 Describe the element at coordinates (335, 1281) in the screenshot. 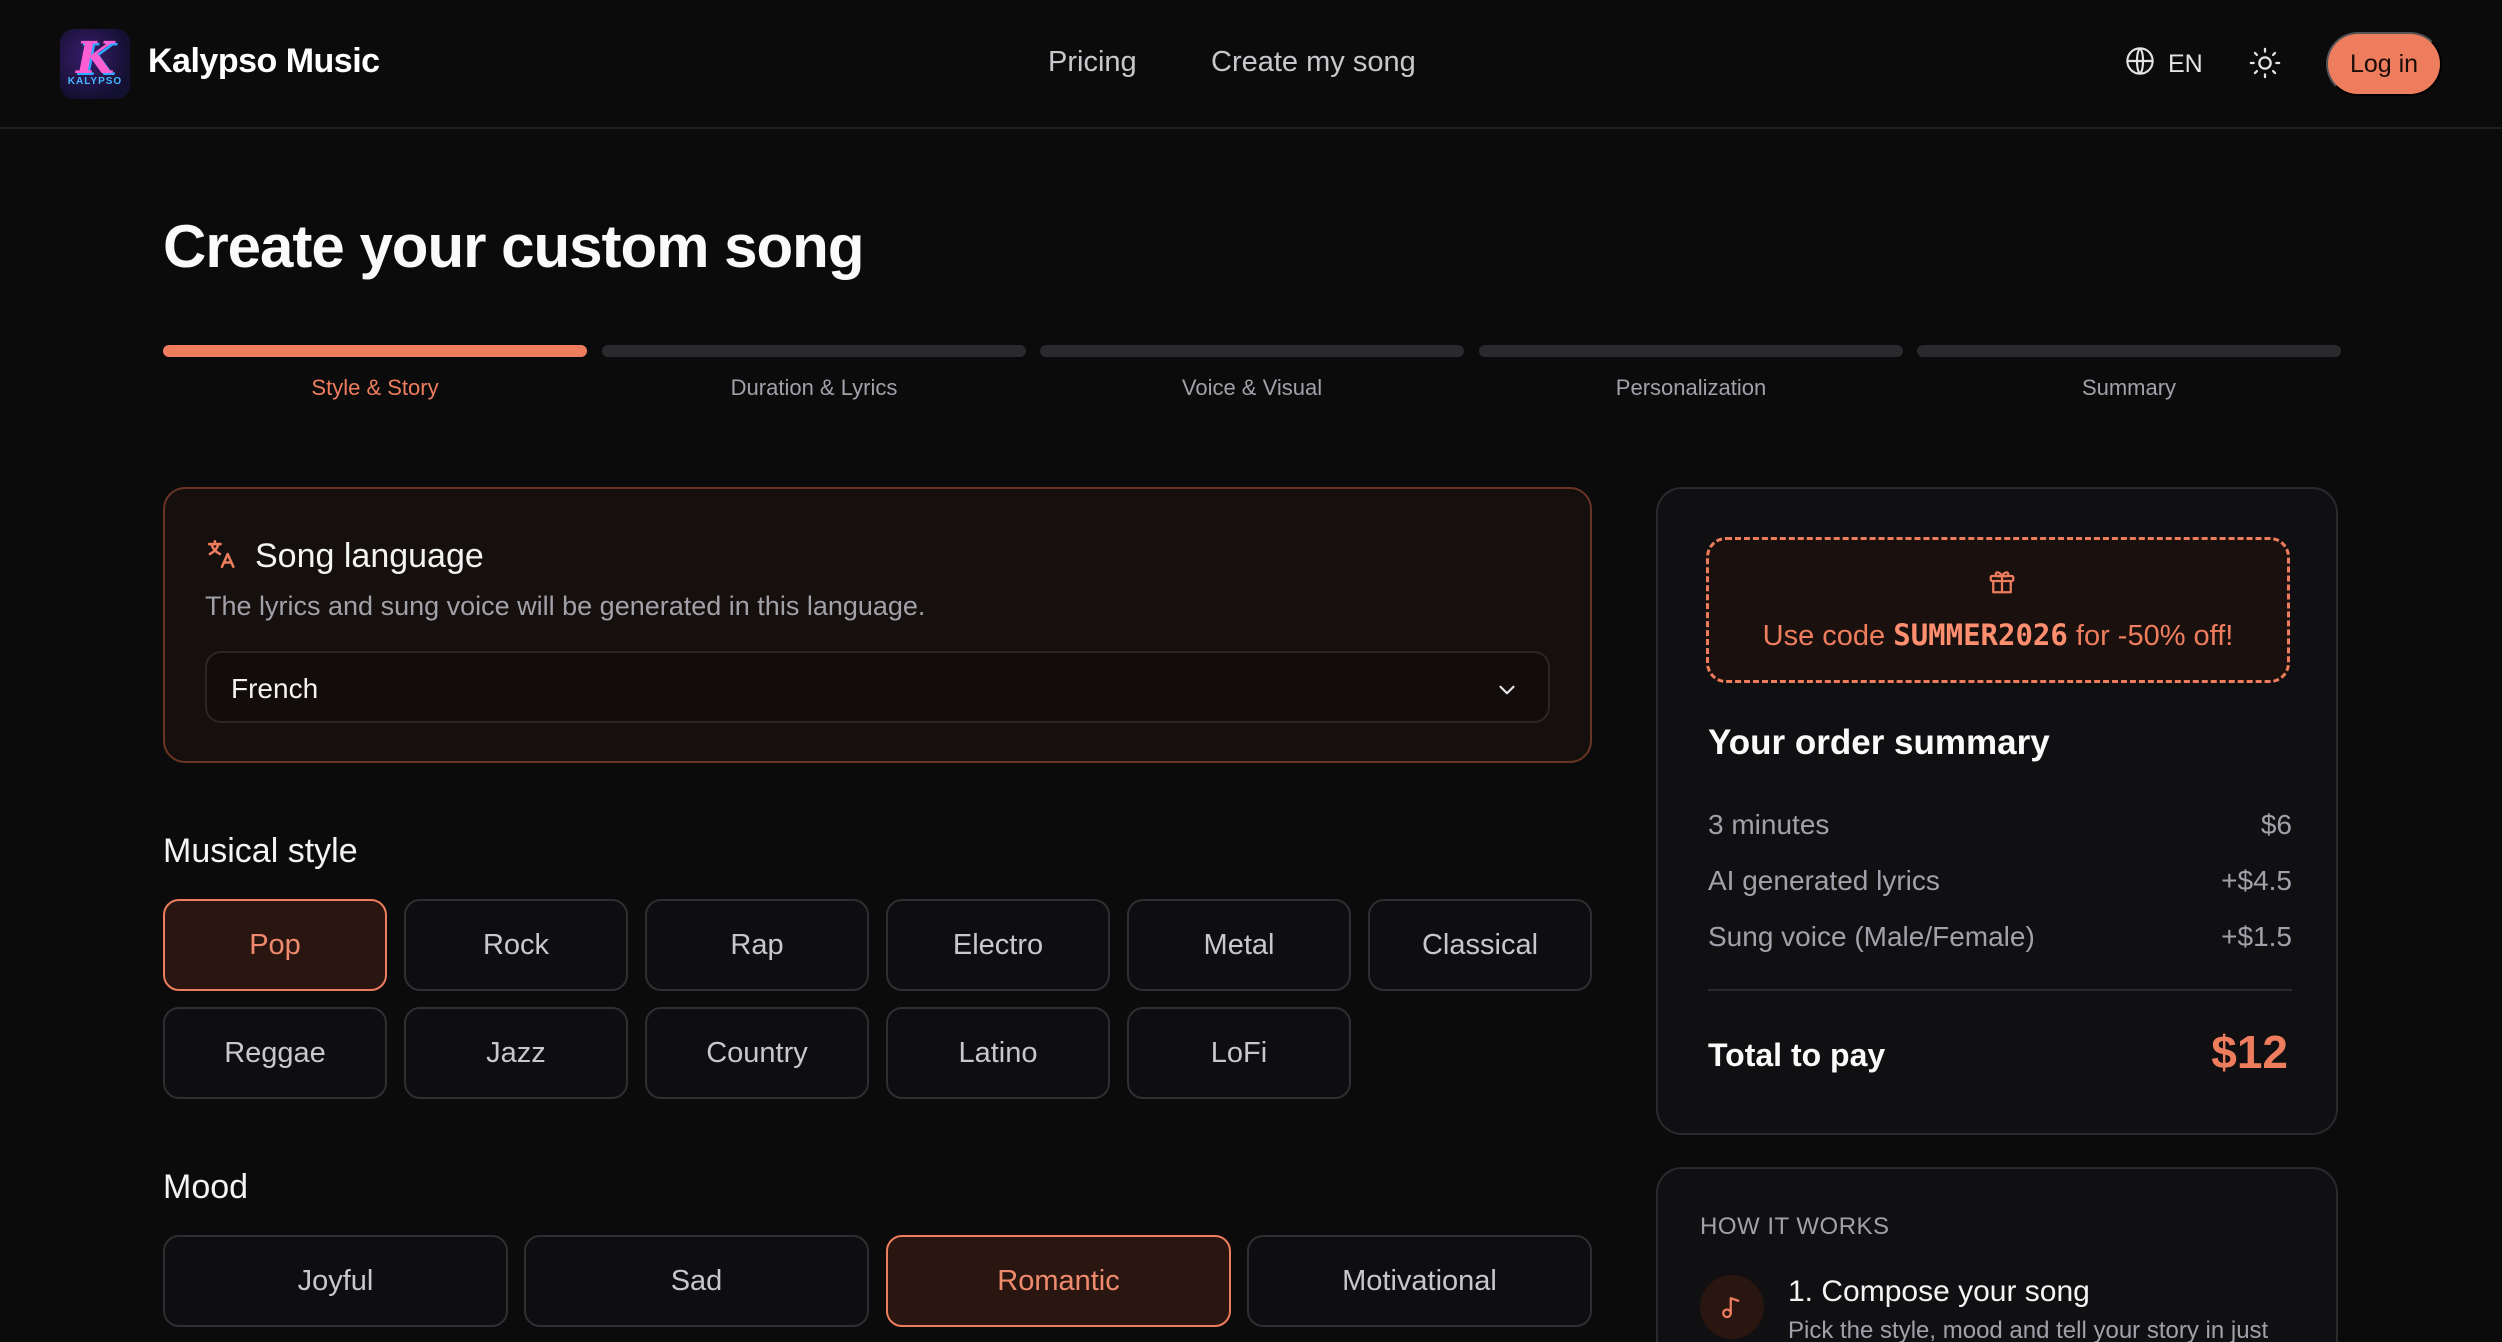

I see `mood-option-joyful: Joyful` at that location.